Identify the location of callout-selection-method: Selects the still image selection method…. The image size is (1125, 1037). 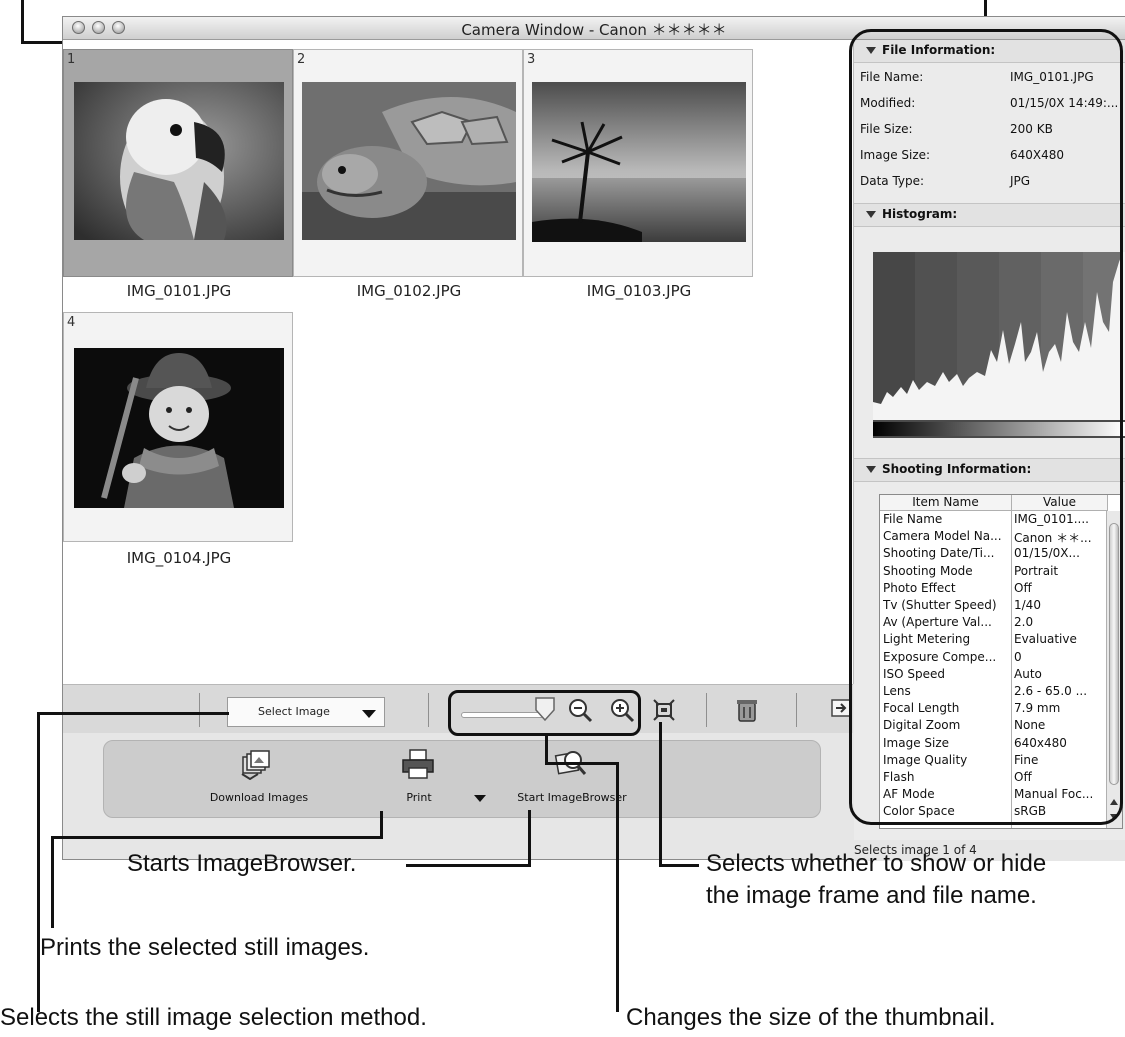
(213, 1017).